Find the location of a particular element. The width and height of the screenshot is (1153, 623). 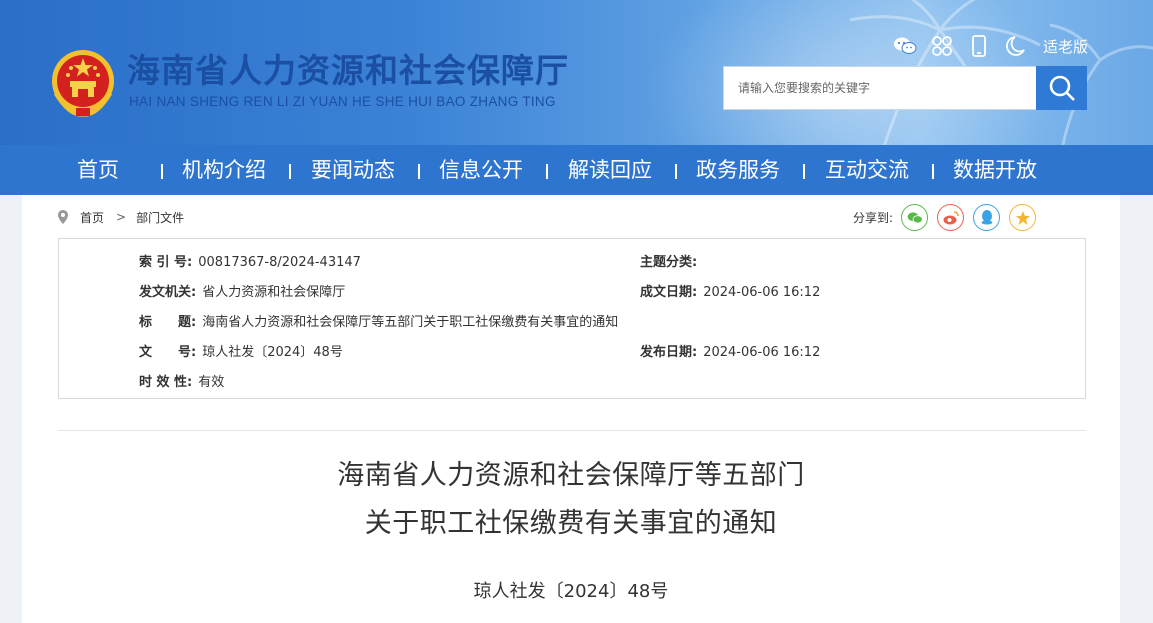

nav-item-disclosure: 信息公开 is located at coordinates (481, 170).